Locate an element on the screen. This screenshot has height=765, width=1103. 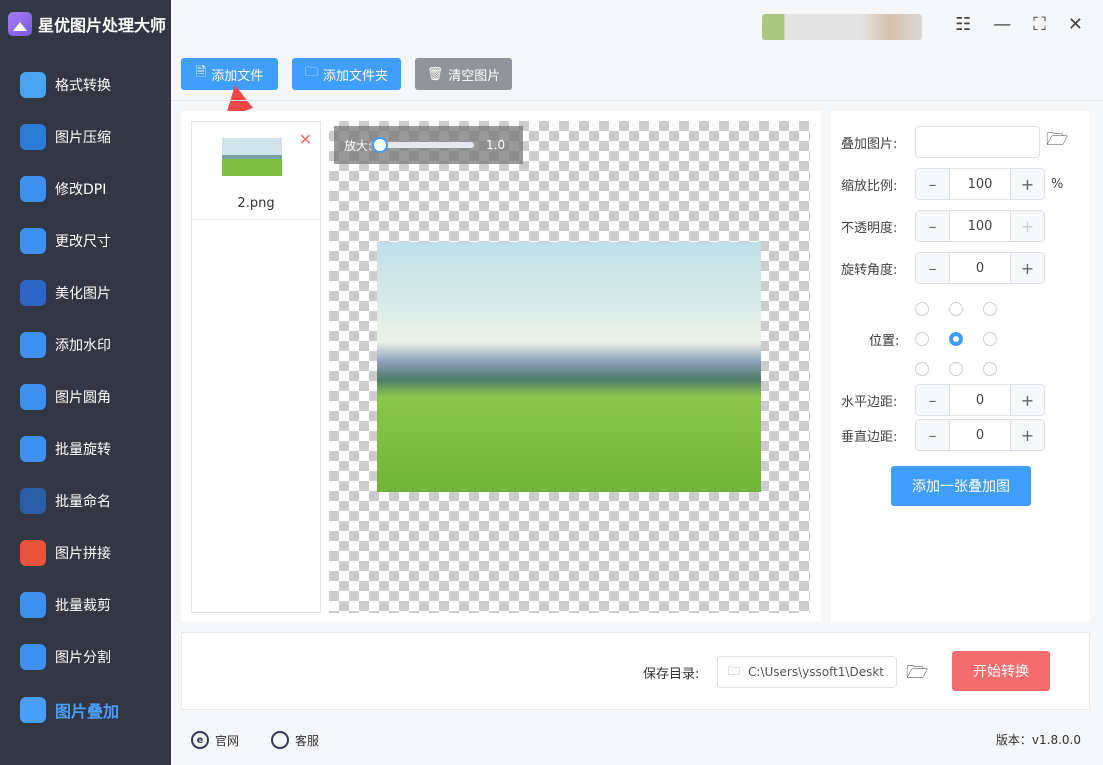
sidebar-item-label: 图片圆角 is located at coordinates (83, 398).